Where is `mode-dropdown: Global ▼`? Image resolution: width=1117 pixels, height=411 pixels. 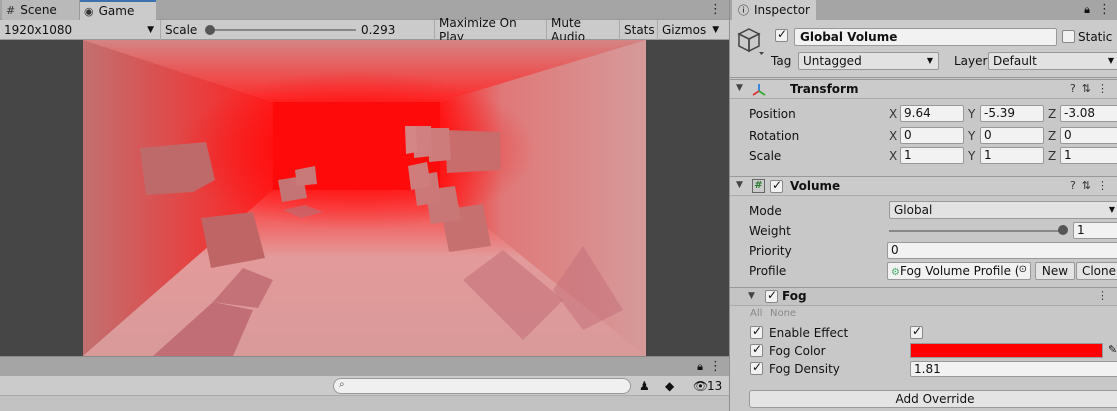 mode-dropdown: Global ▼ is located at coordinates (1003, 210).